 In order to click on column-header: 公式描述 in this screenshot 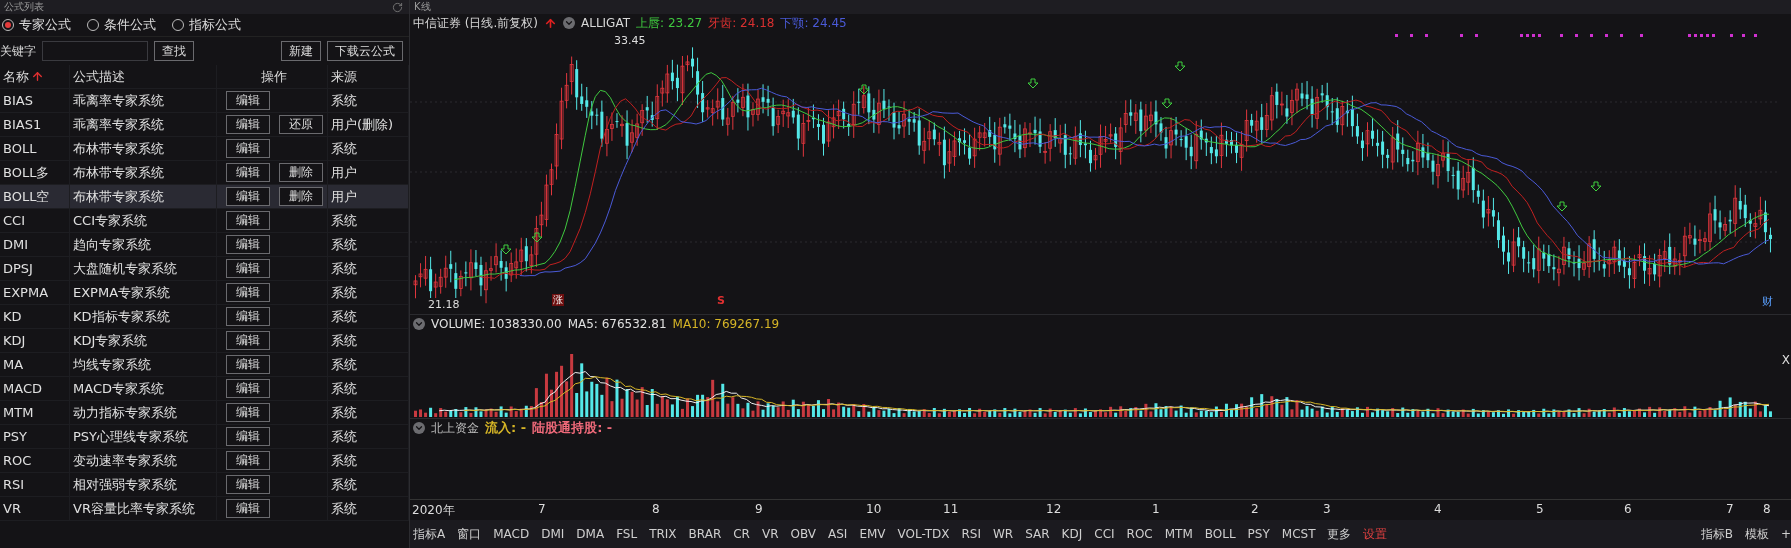, I will do `click(143, 76)`.